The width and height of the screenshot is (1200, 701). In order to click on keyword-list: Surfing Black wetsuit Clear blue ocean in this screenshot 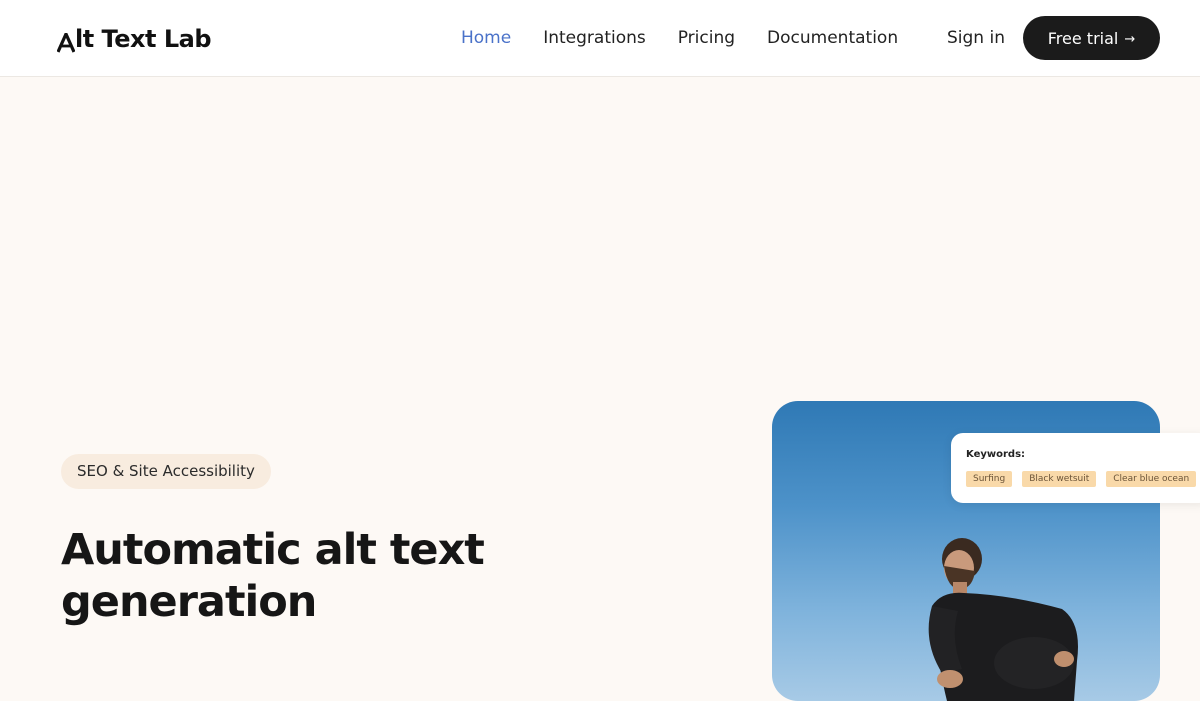, I will do `click(1083, 479)`.